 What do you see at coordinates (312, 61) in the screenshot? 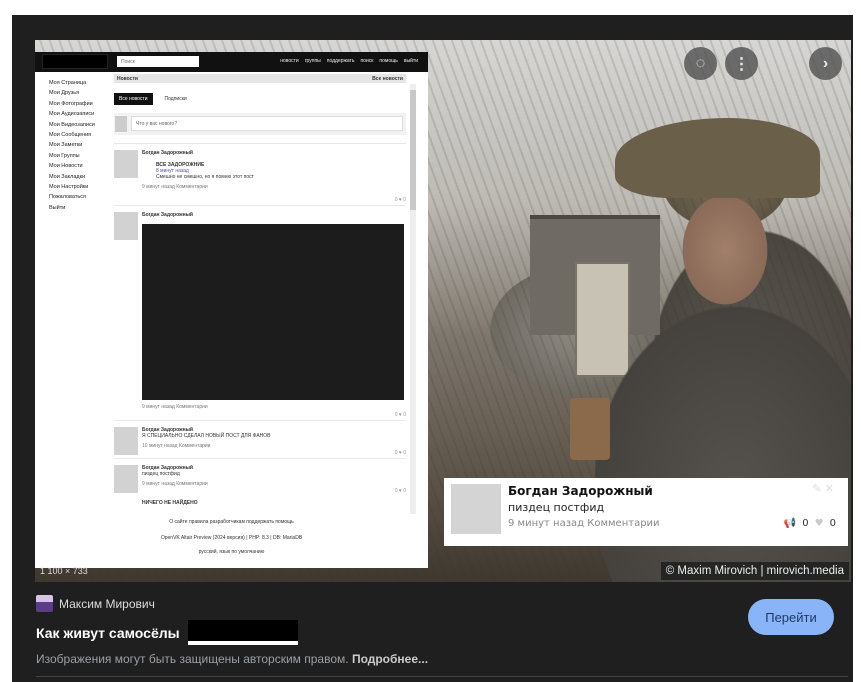
I see `inner-nav-item: группы` at bounding box center [312, 61].